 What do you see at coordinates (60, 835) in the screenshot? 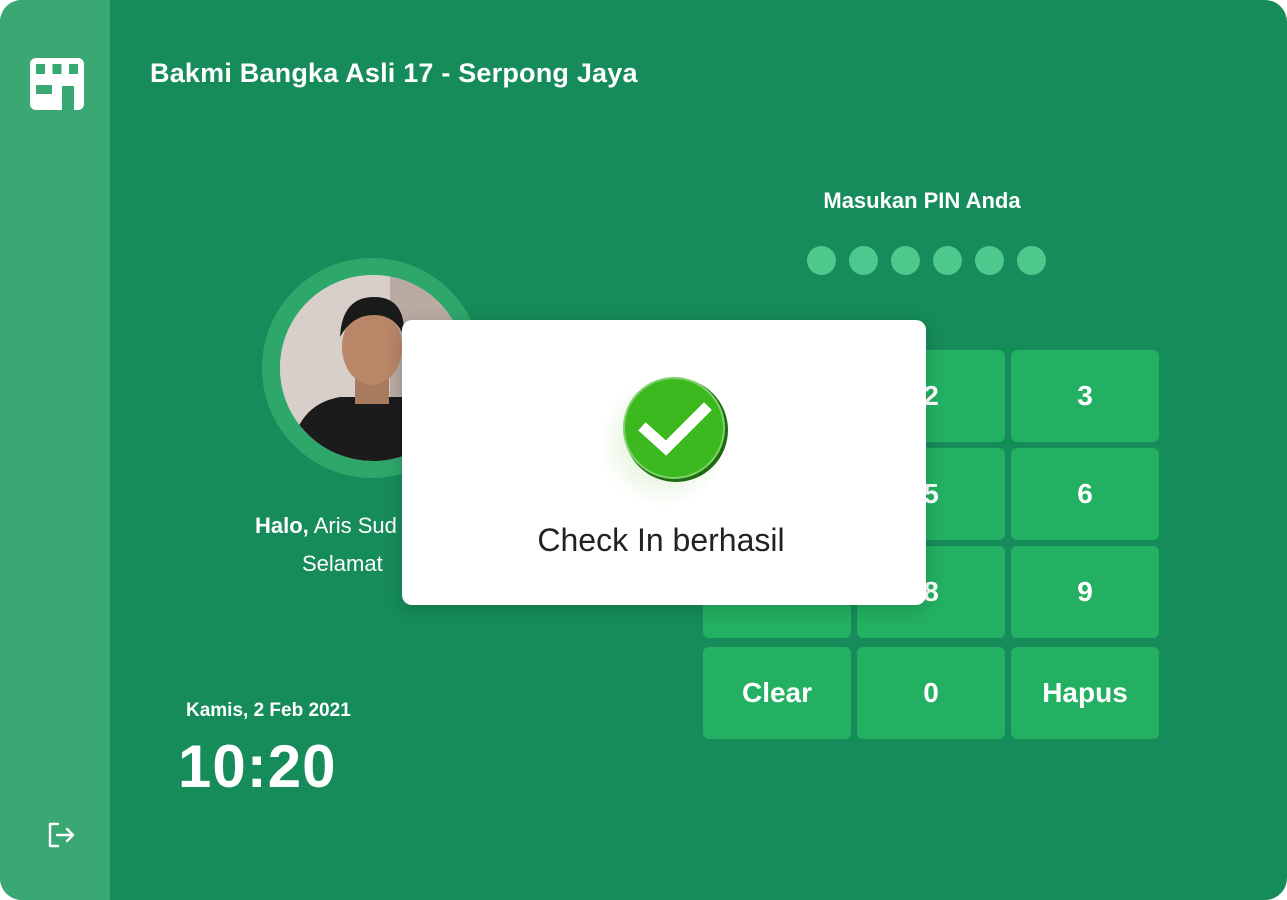
I see `logout-icon` at bounding box center [60, 835].